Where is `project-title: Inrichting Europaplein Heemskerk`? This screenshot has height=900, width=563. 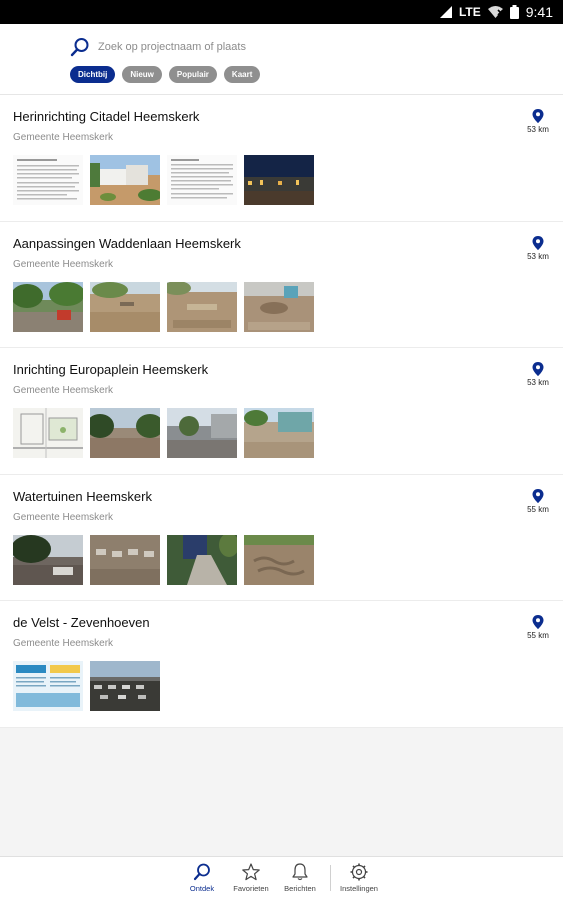
project-title: Inrichting Europaplein Heemskerk is located at coordinates (111, 369).